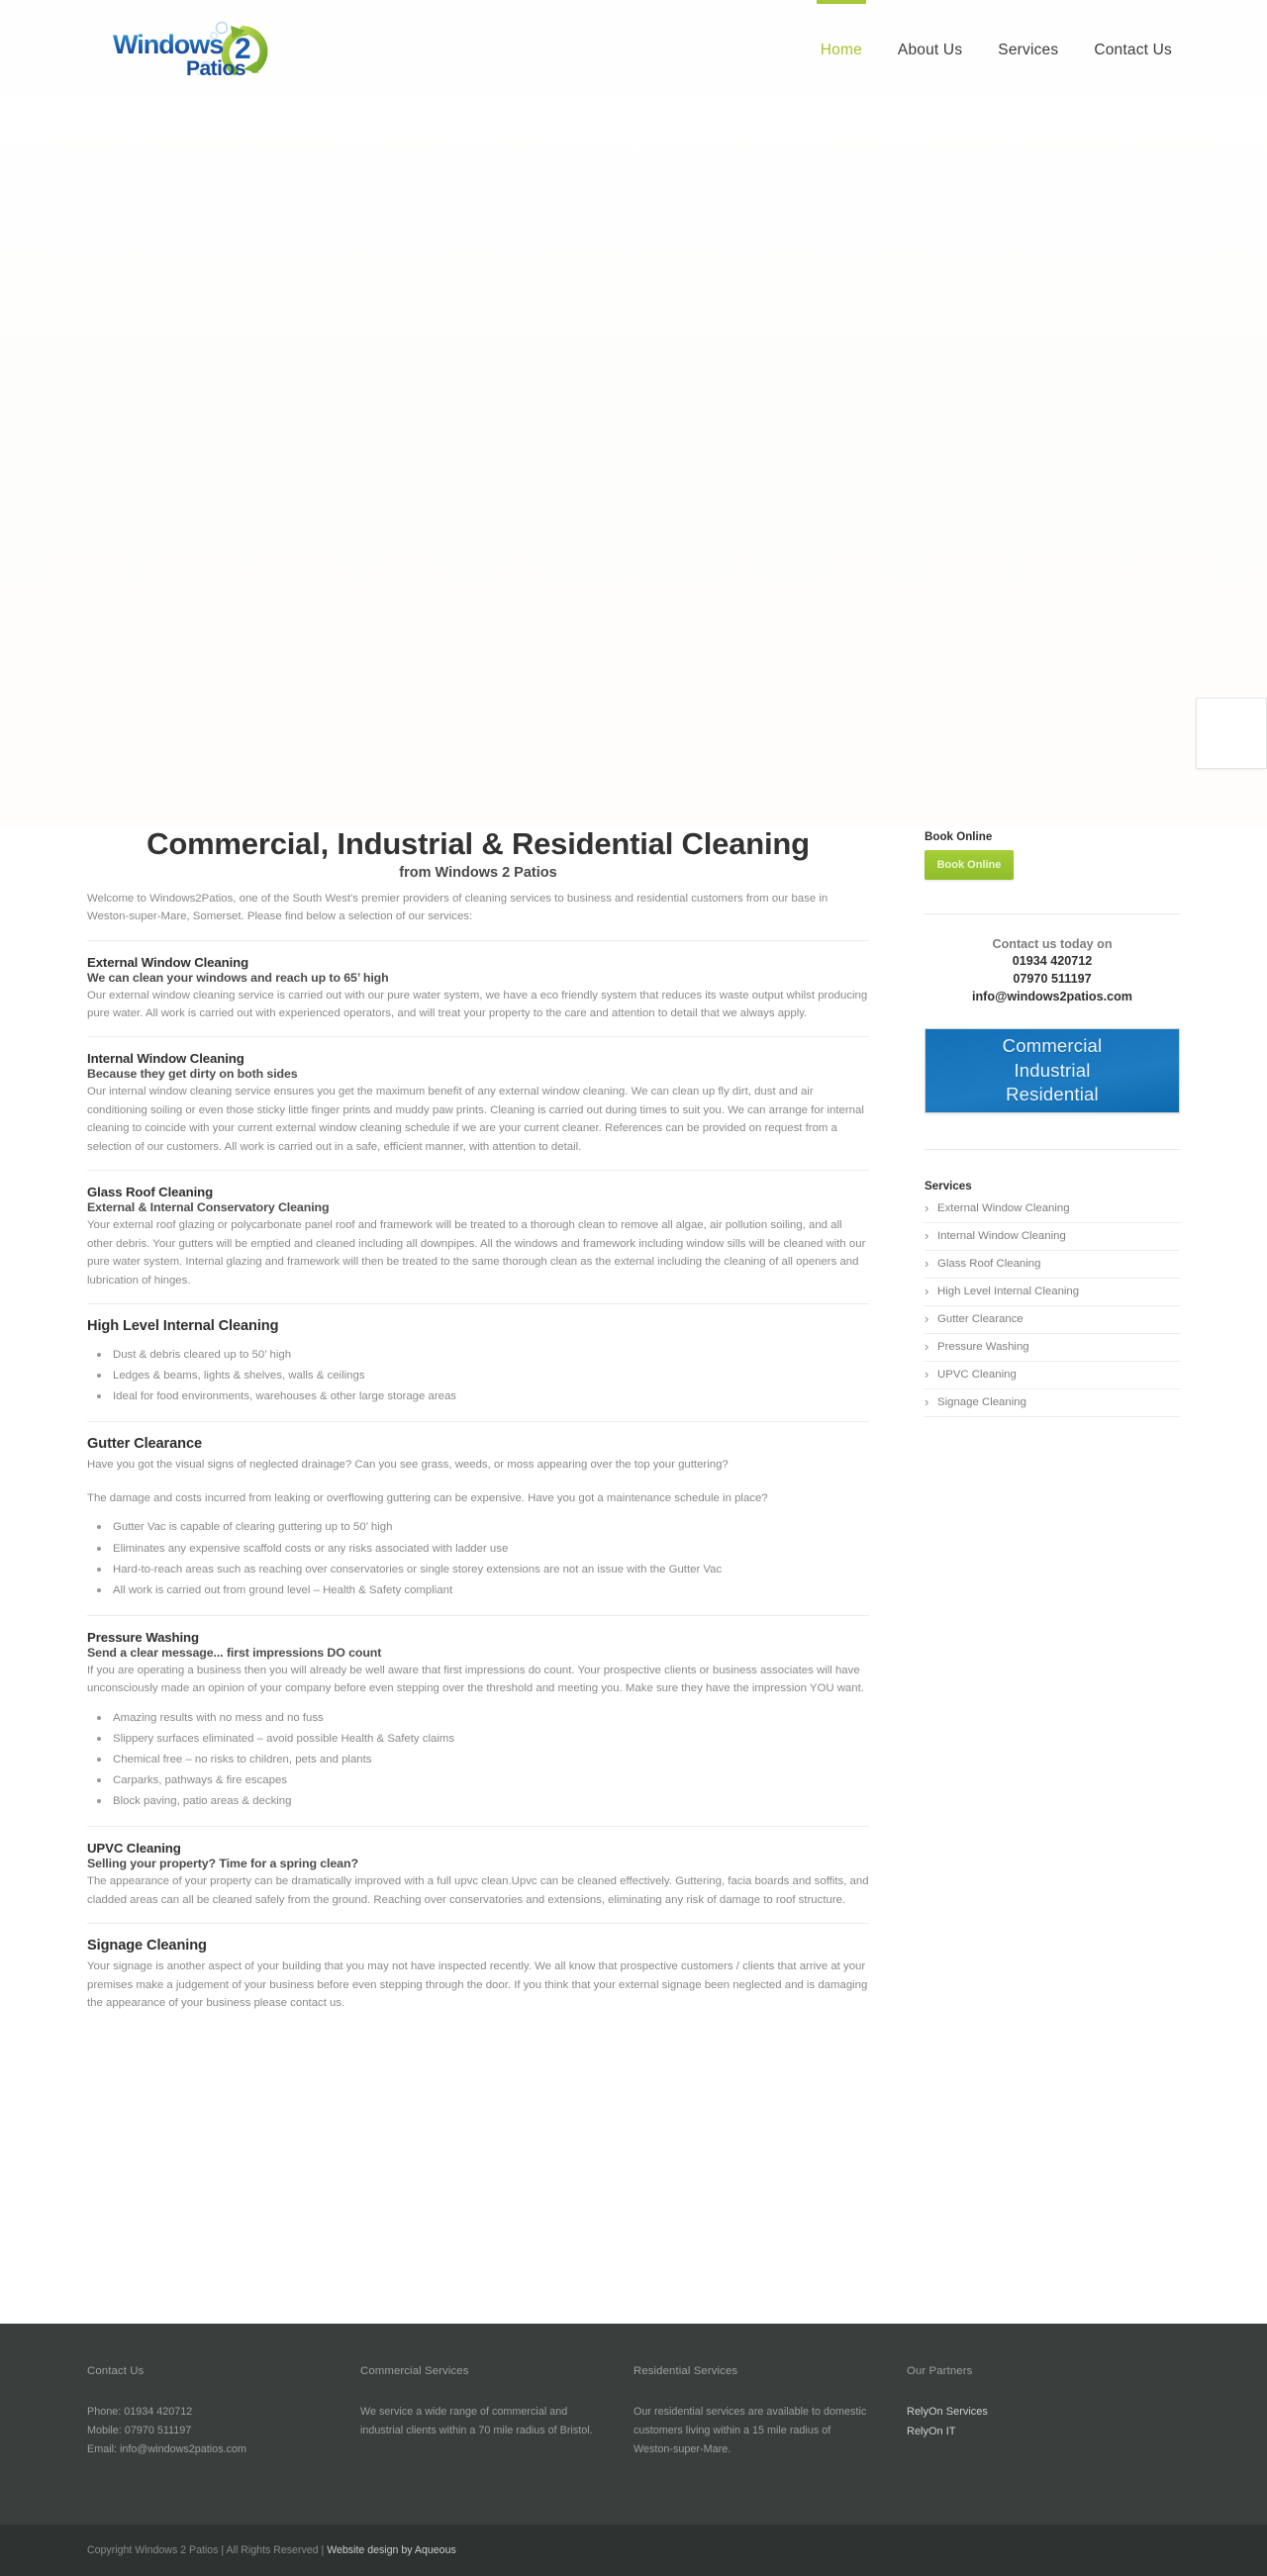  What do you see at coordinates (206, 2431) in the screenshot?
I see `footer-mobile-row: Mobile: 07970 511197` at bounding box center [206, 2431].